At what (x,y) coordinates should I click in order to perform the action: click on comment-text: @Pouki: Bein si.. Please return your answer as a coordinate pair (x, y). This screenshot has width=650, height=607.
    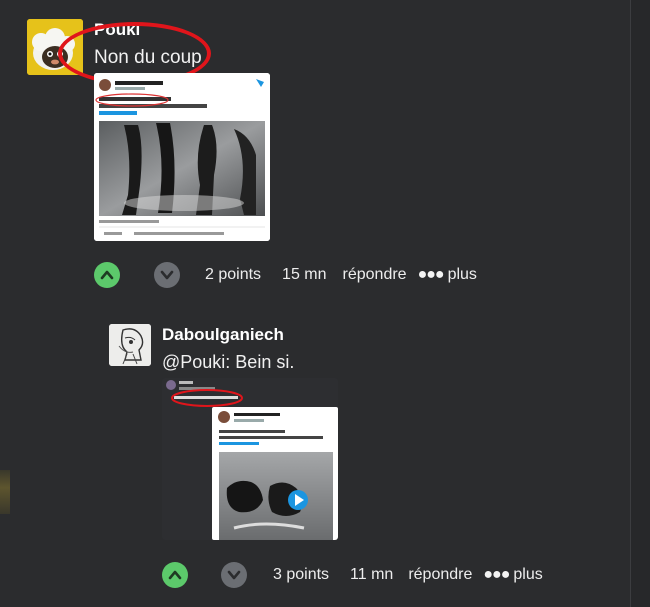
    Looking at the image, I should click on (228, 362).